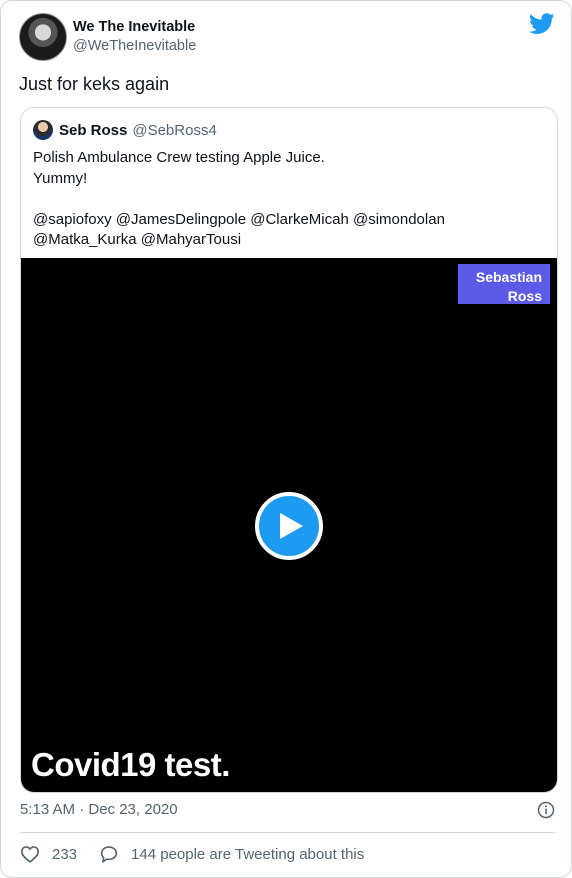 This screenshot has height=878, width=572. I want to click on tweet-actions: 233 144 people are Tweeting about this, so click(203, 854).